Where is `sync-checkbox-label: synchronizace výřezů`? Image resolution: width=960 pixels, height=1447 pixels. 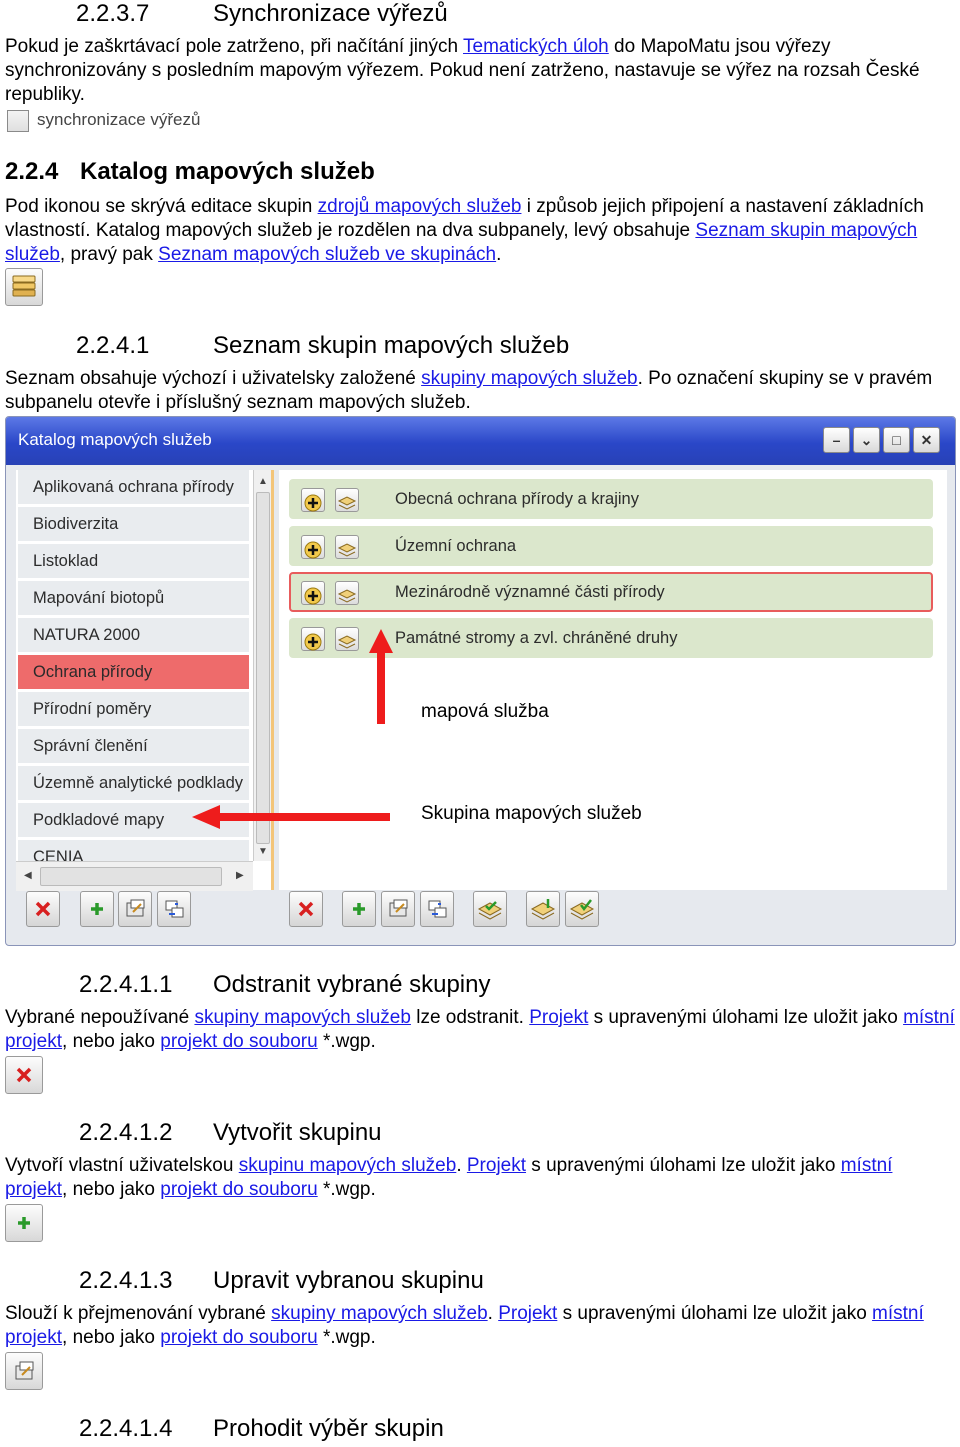
sync-checkbox-label: synchronizace výřezů is located at coordinates (119, 119).